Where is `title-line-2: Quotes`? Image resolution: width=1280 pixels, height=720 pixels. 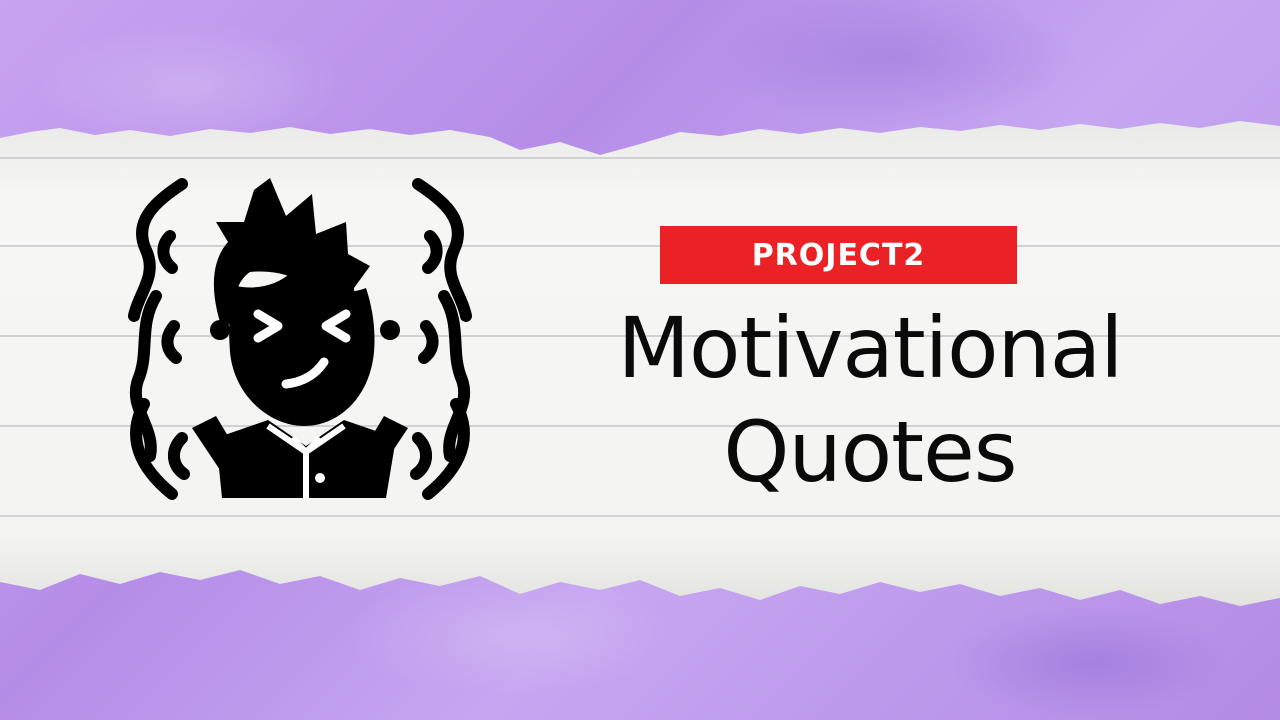 title-line-2: Quotes is located at coordinates (870, 452).